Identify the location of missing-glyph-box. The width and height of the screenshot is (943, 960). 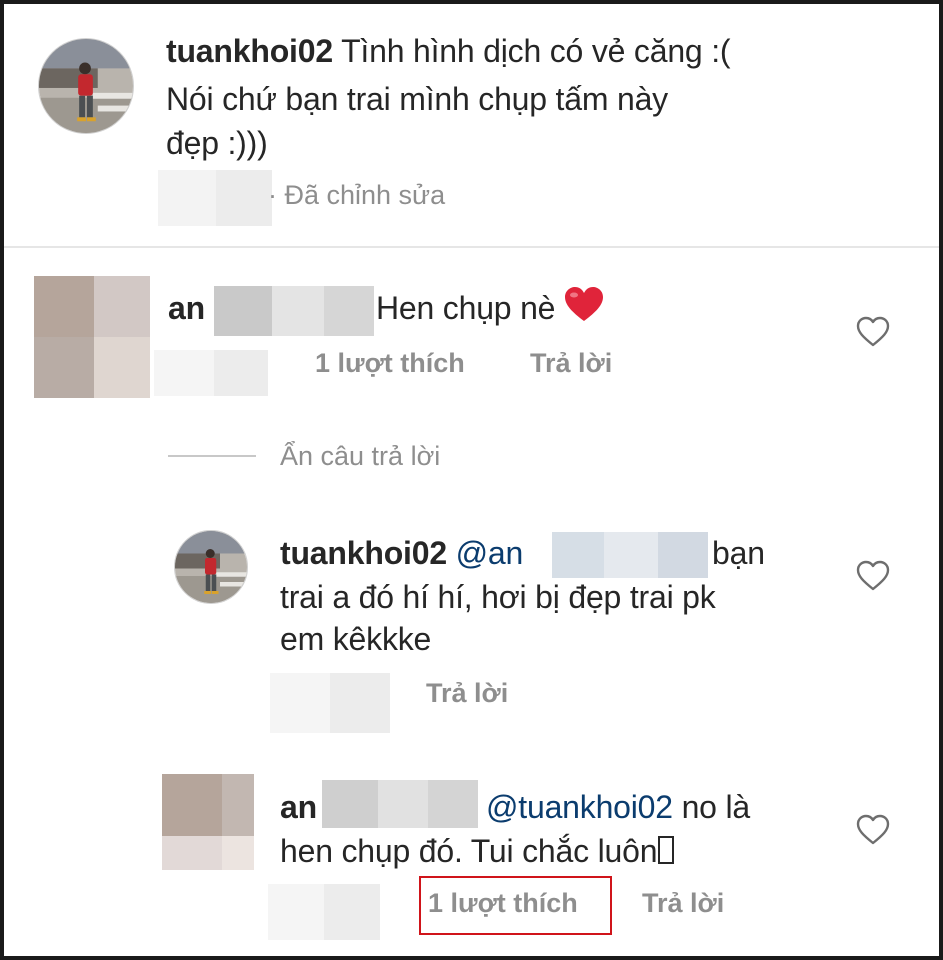
(666, 850).